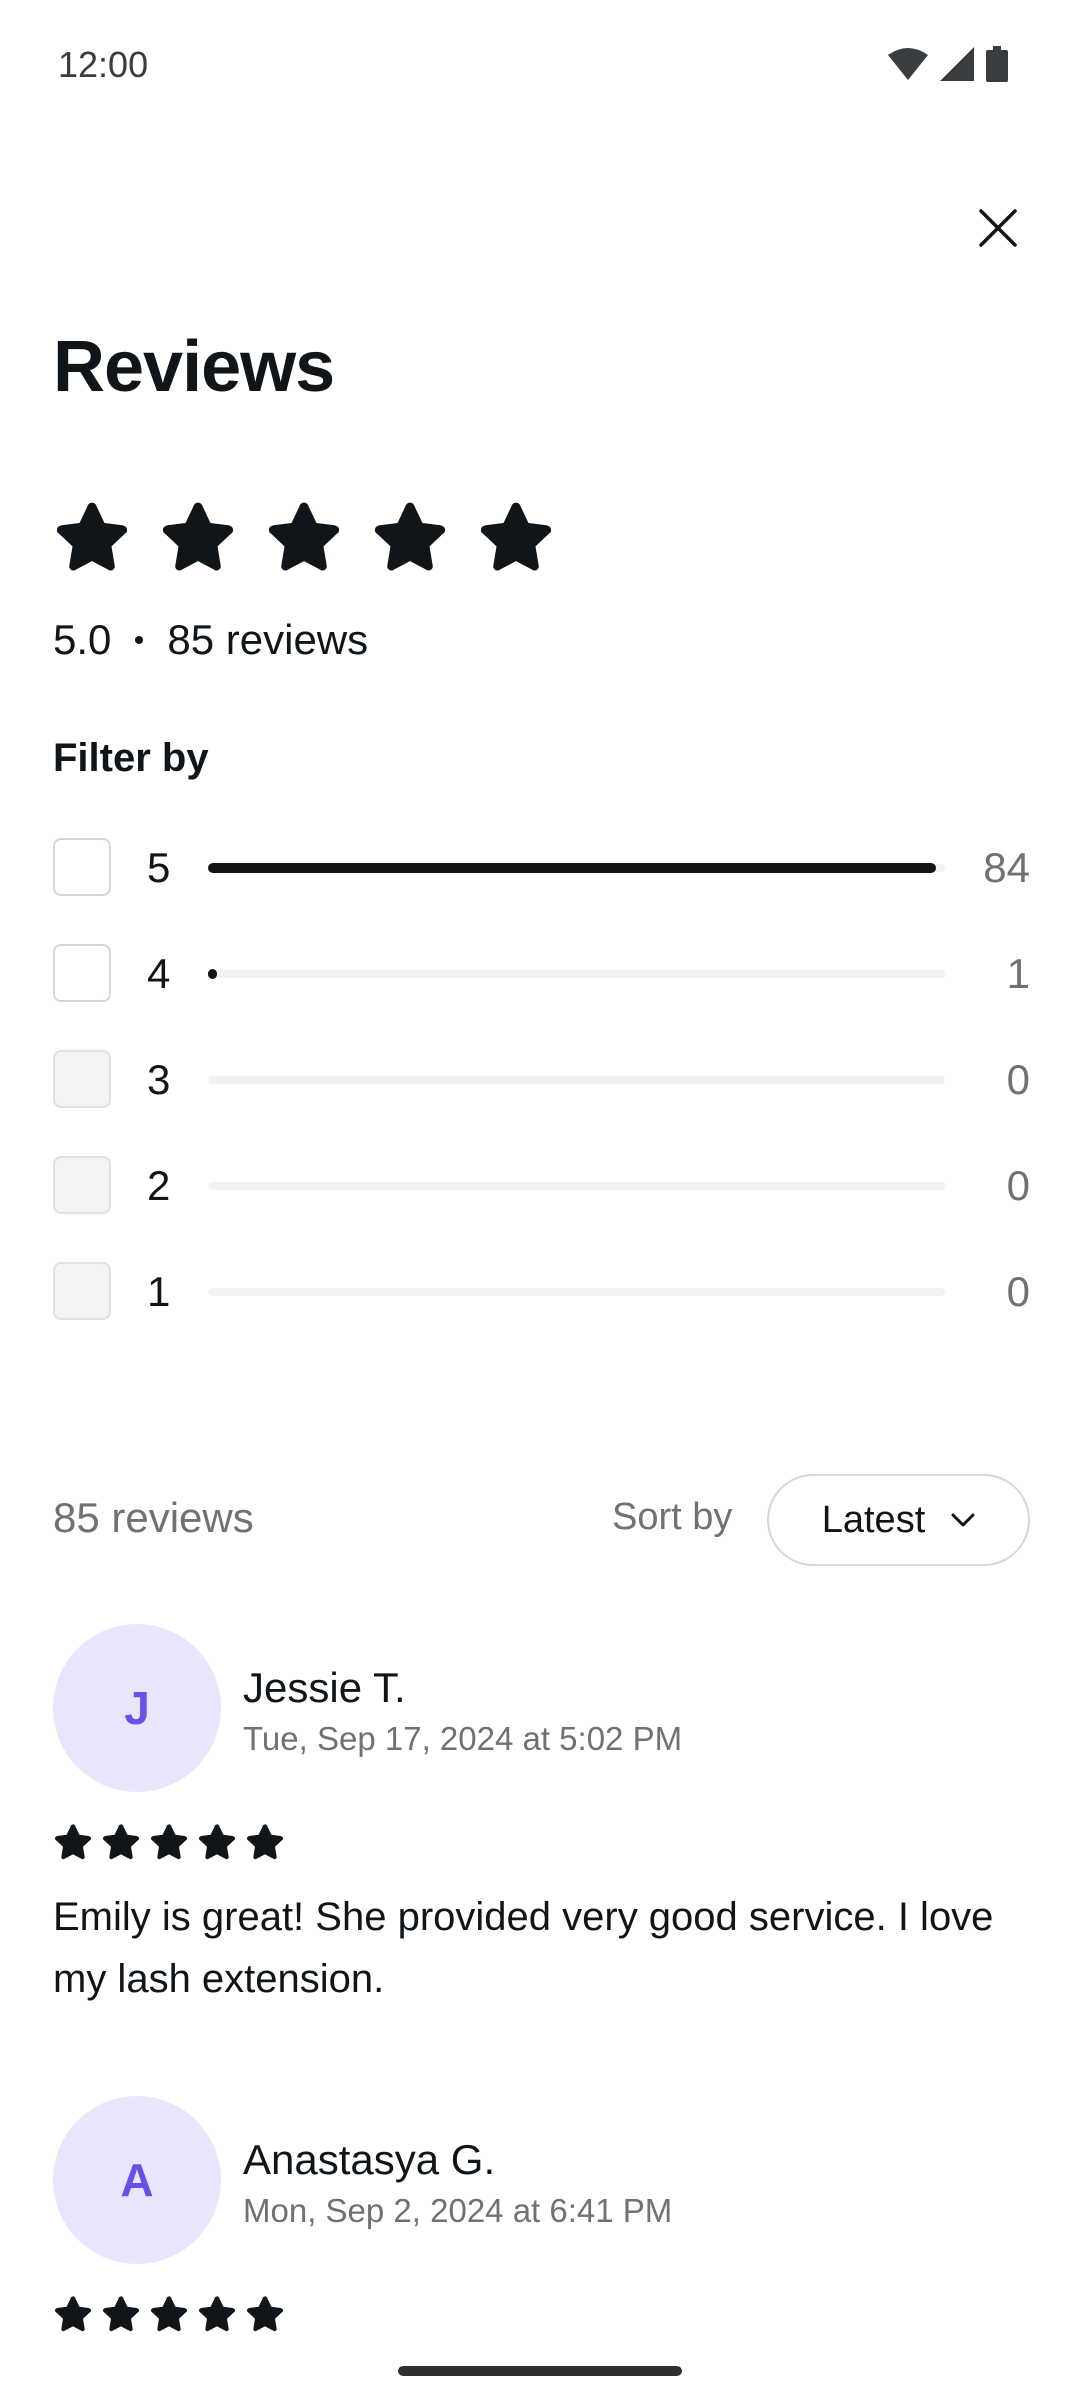  What do you see at coordinates (908, 64) in the screenshot?
I see `wifi-icon` at bounding box center [908, 64].